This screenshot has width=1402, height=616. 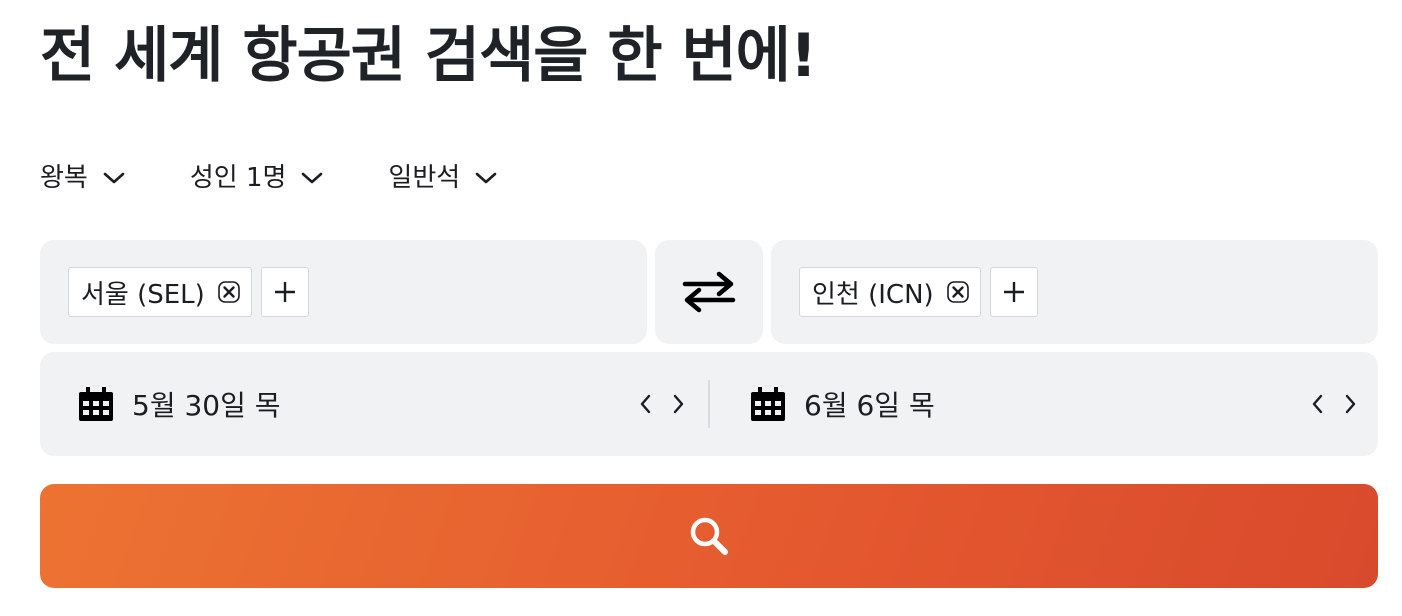 I want to click on add-origin-button, so click(x=284, y=292).